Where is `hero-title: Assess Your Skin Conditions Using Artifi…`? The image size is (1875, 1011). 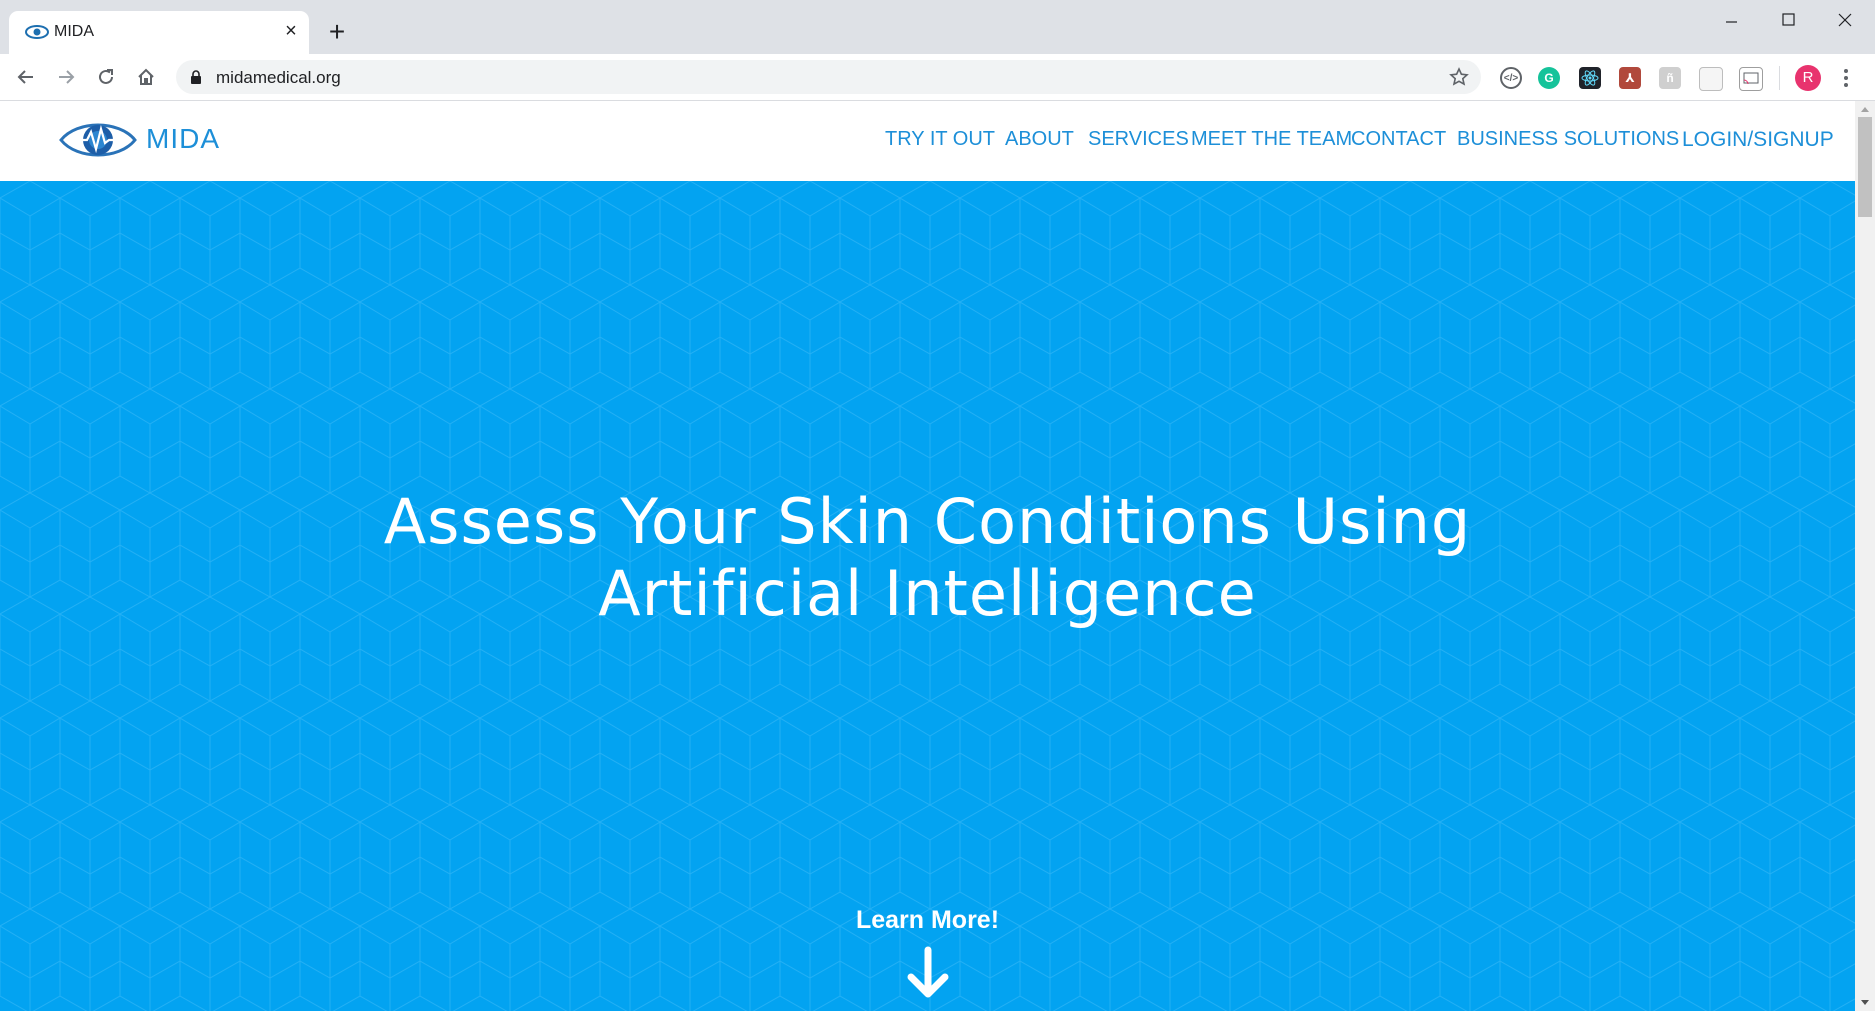 hero-title: Assess Your Skin Conditions Using Artifi… is located at coordinates (927, 558).